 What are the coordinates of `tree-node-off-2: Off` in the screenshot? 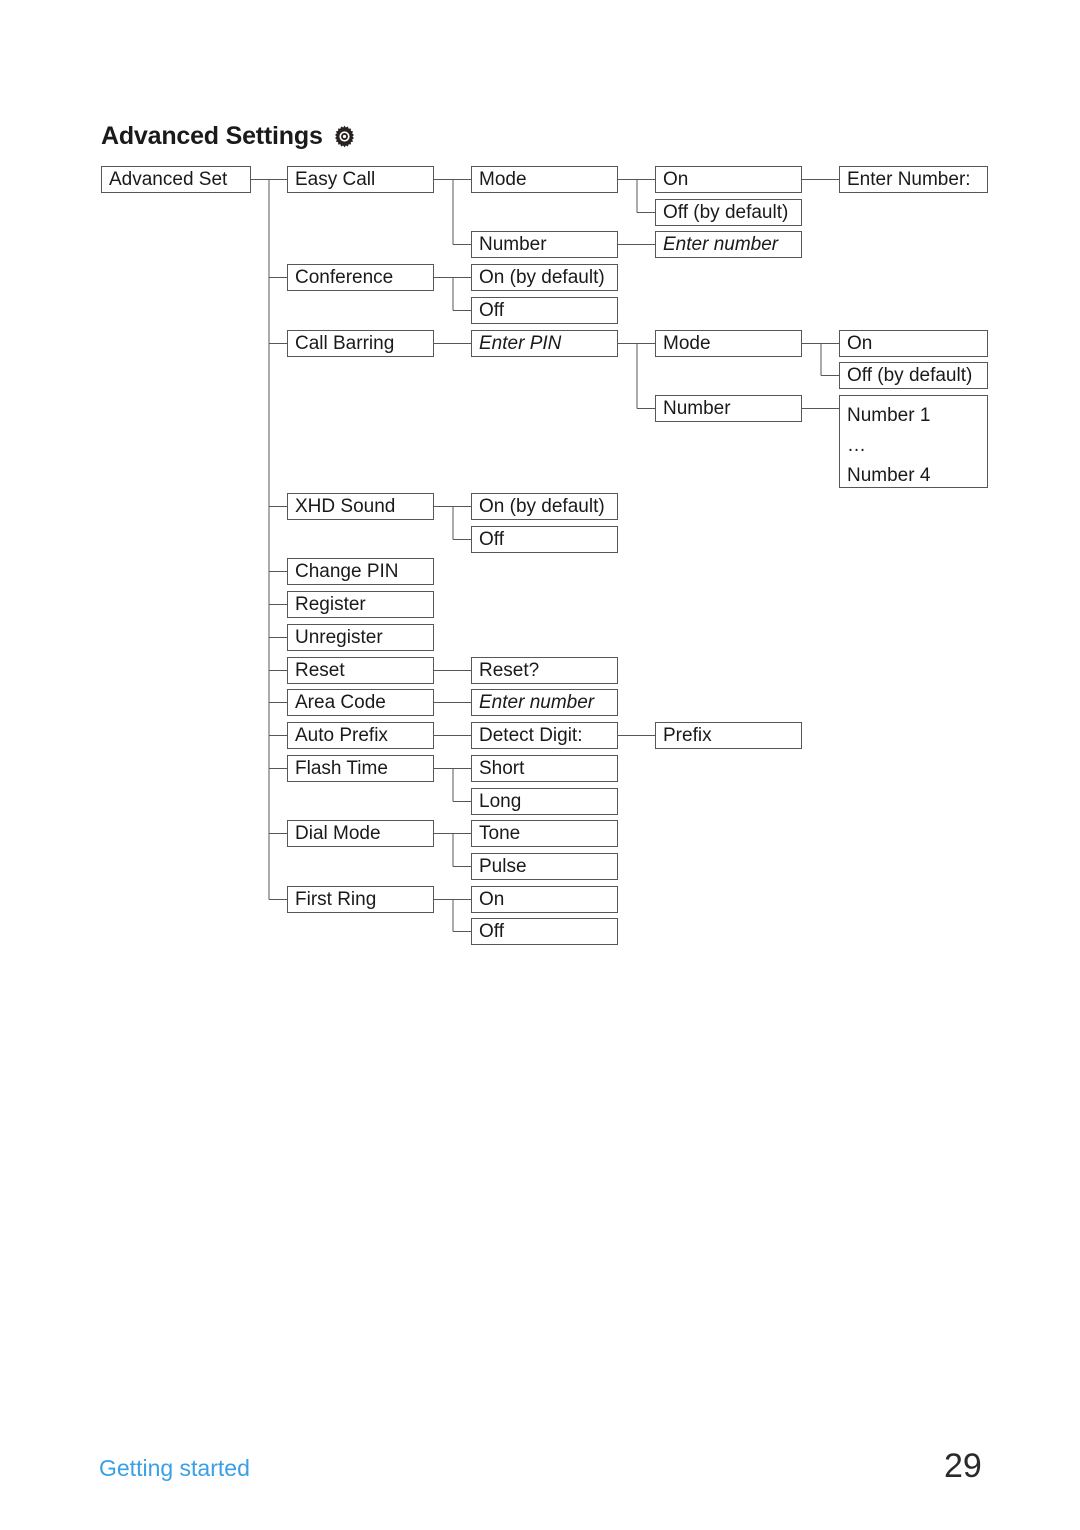 It's located at (544, 539).